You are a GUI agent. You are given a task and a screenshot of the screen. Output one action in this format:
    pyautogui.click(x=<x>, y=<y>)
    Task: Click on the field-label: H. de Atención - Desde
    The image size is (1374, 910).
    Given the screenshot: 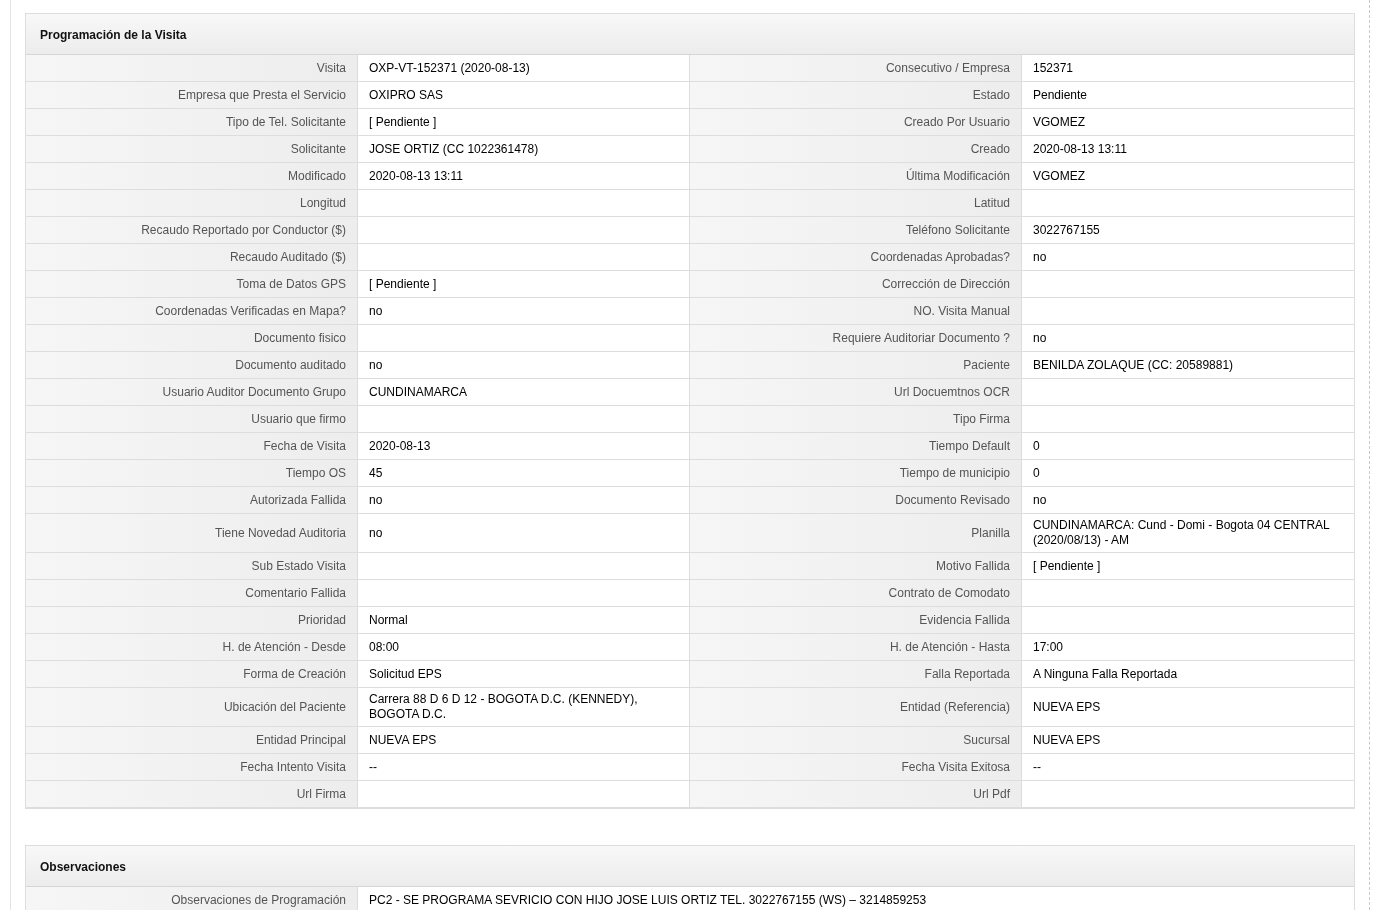 What is the action you would take?
    pyautogui.click(x=284, y=647)
    